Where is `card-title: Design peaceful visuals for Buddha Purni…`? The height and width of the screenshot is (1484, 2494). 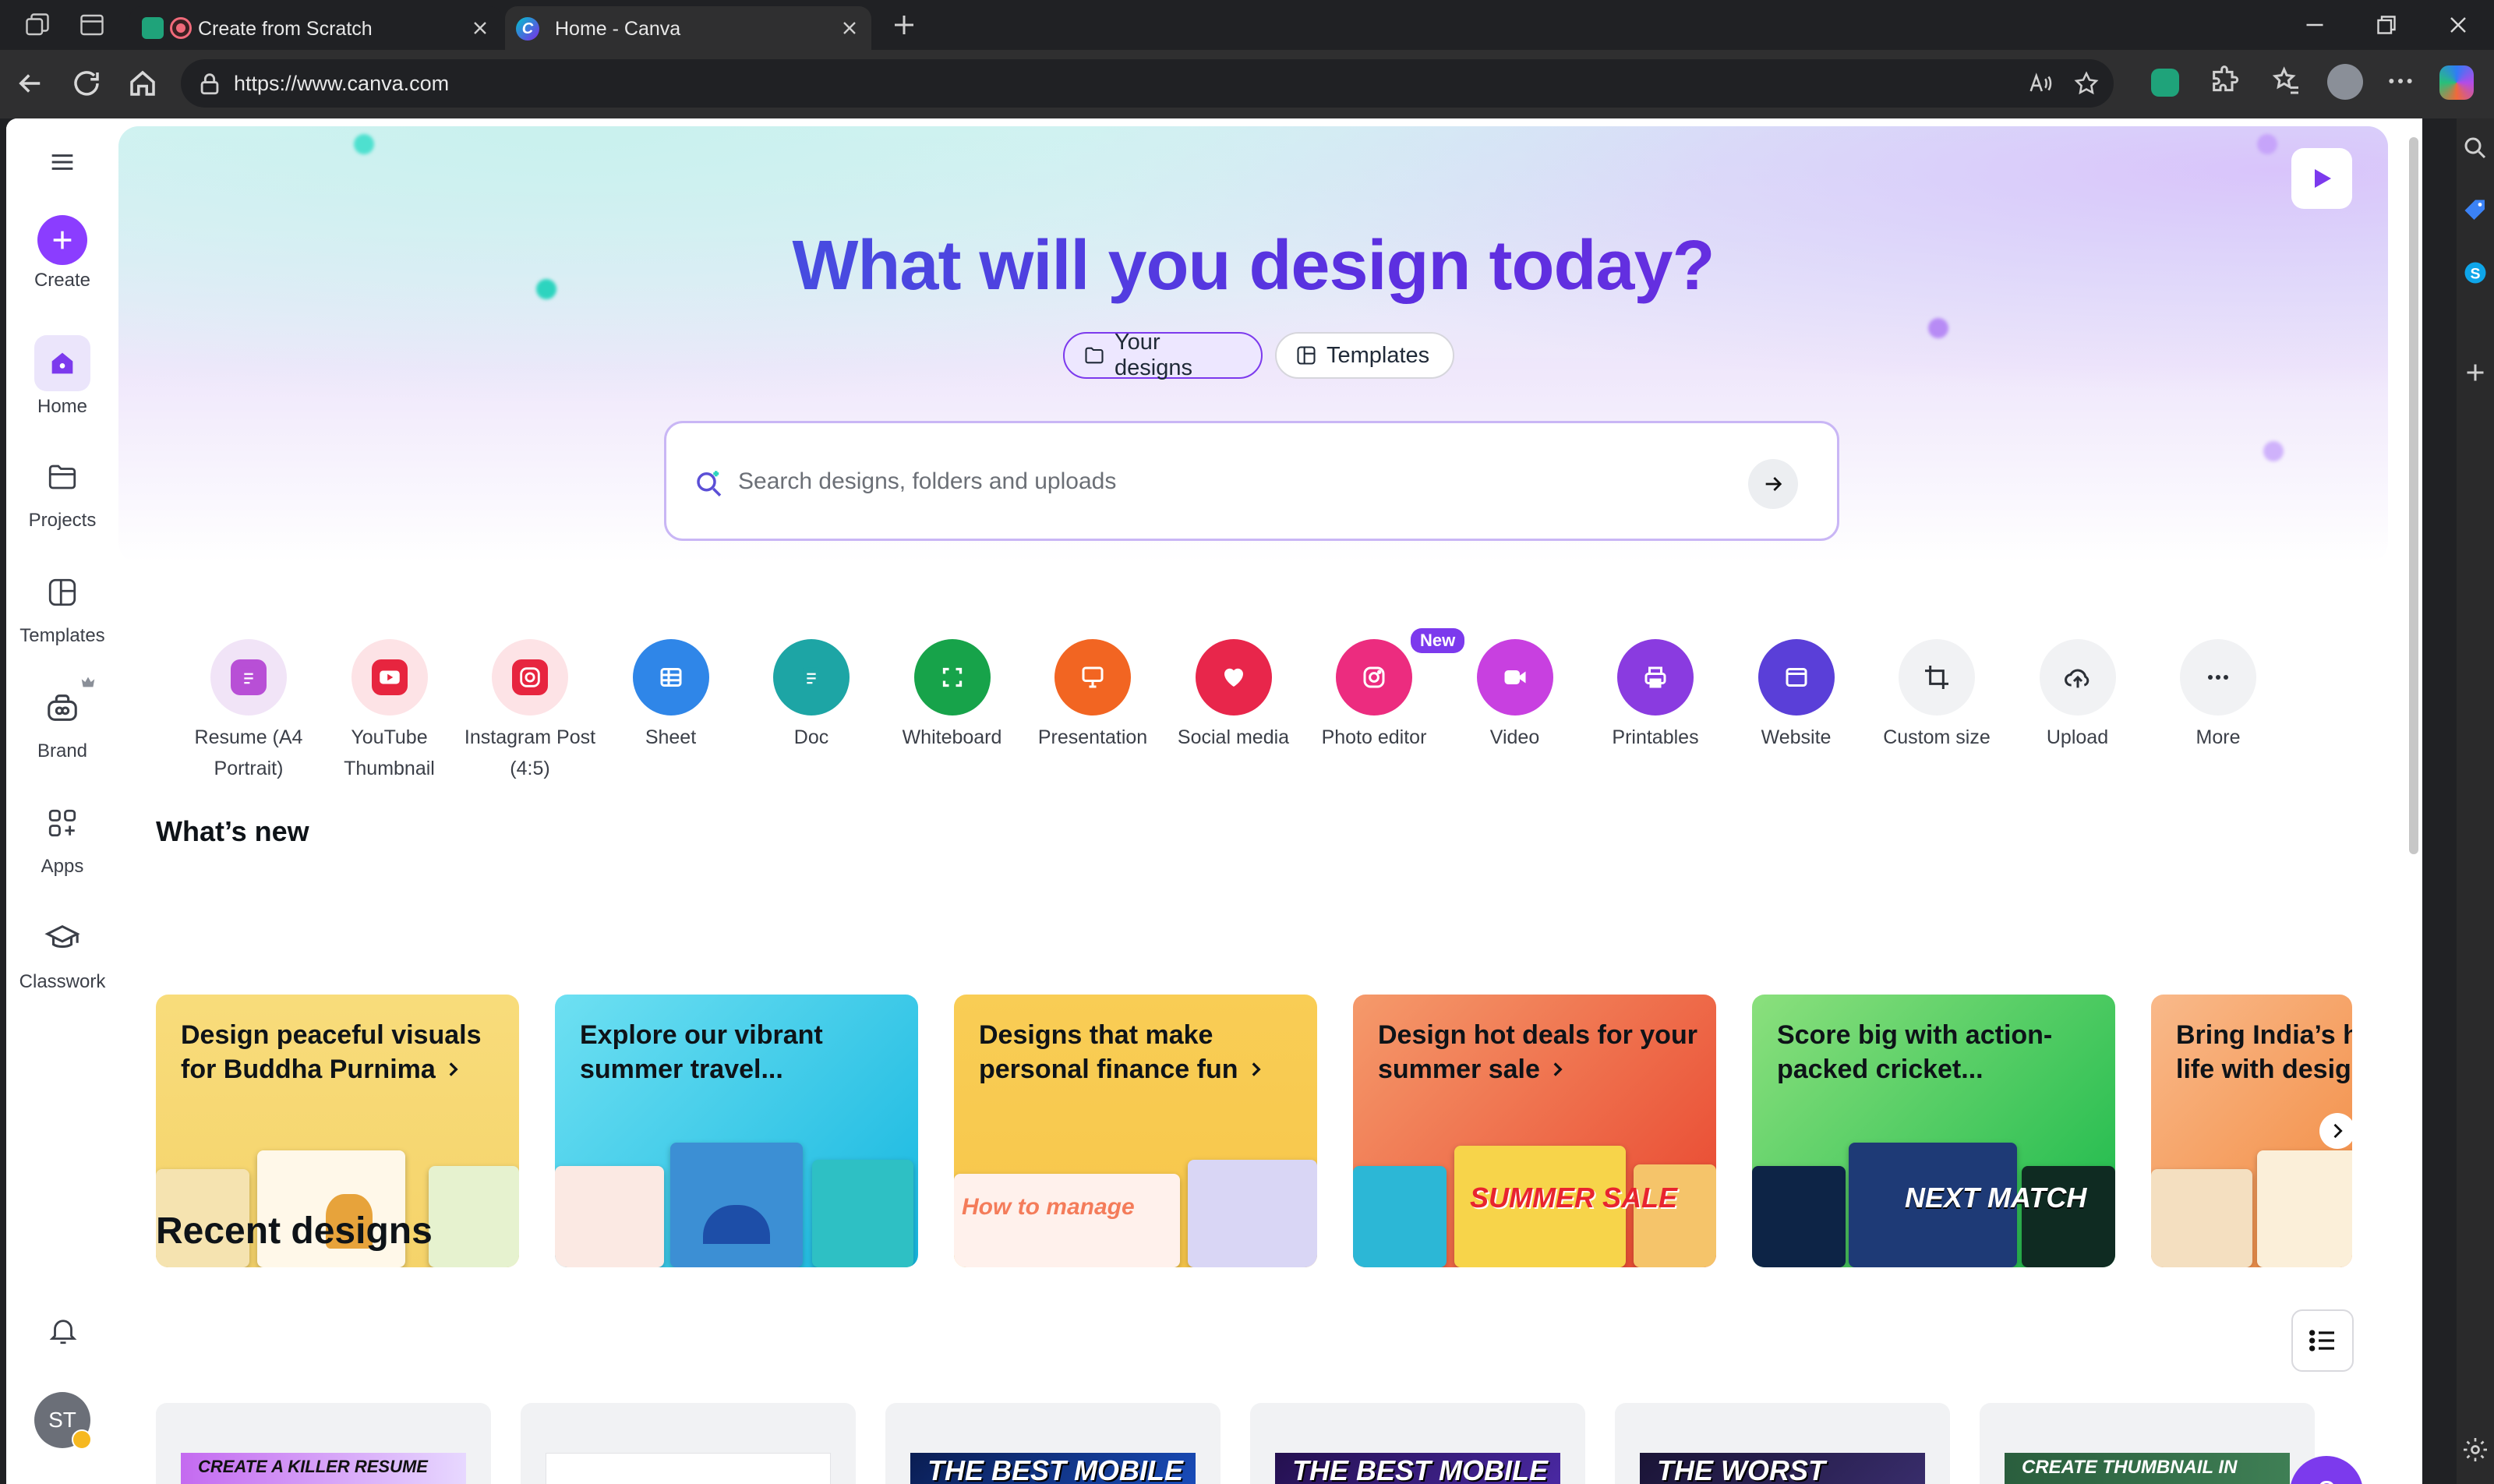 card-title: Design peaceful visuals for Buddha Purni… is located at coordinates (331, 1052).